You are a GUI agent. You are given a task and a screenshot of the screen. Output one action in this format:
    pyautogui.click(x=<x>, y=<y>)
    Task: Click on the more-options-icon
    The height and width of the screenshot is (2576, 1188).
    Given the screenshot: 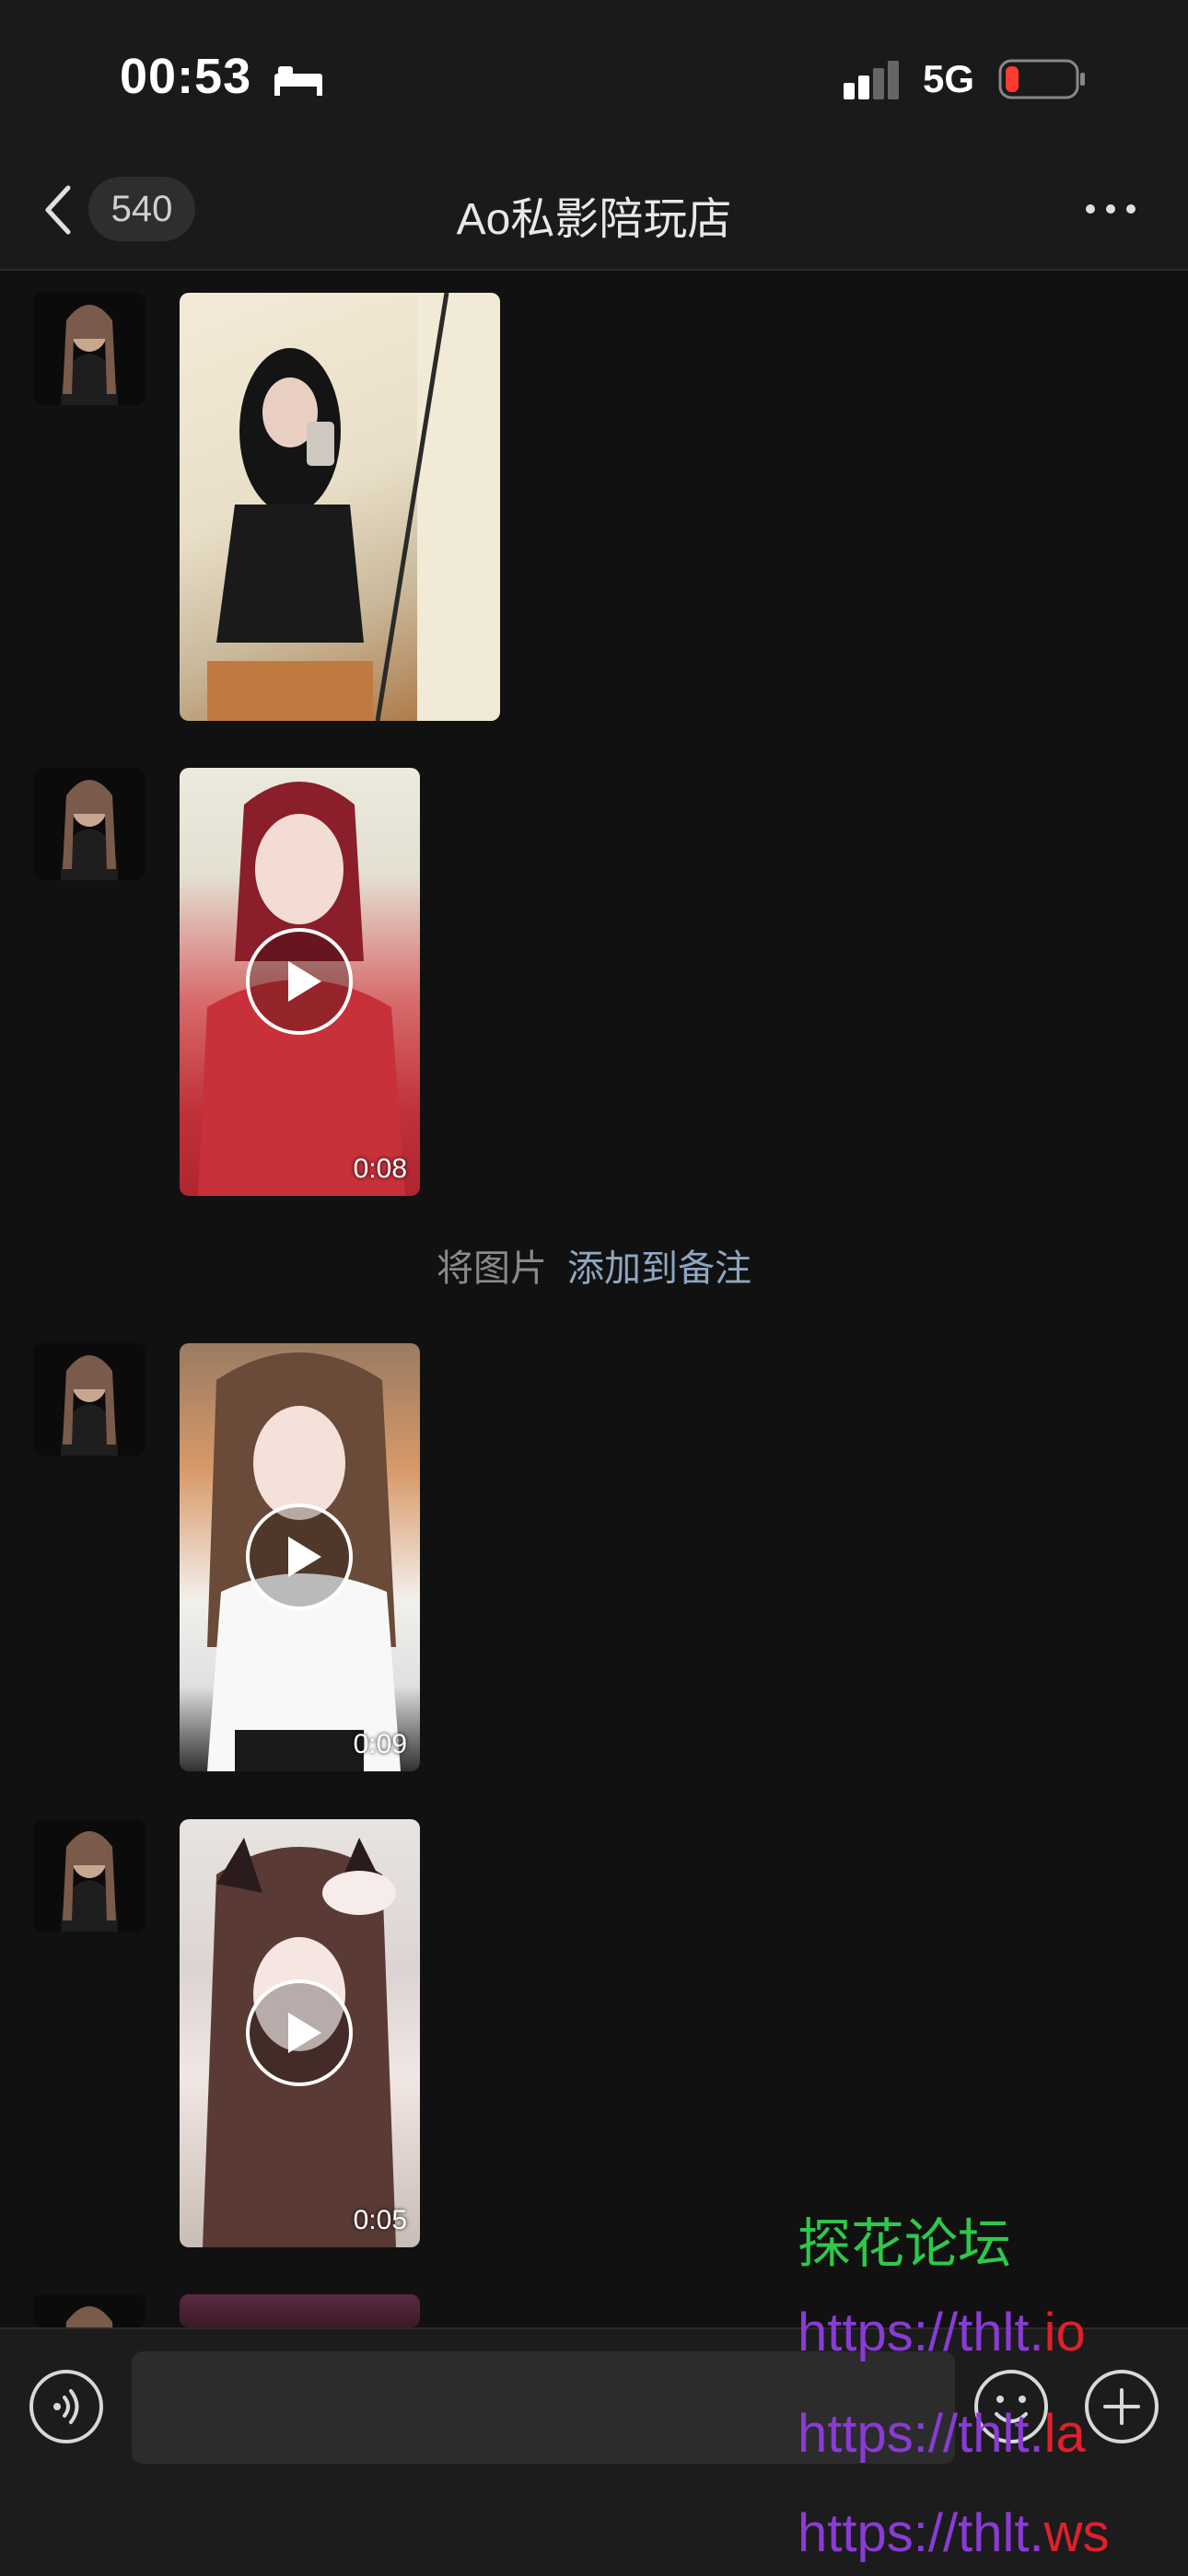 What is the action you would take?
    pyautogui.click(x=1110, y=209)
    